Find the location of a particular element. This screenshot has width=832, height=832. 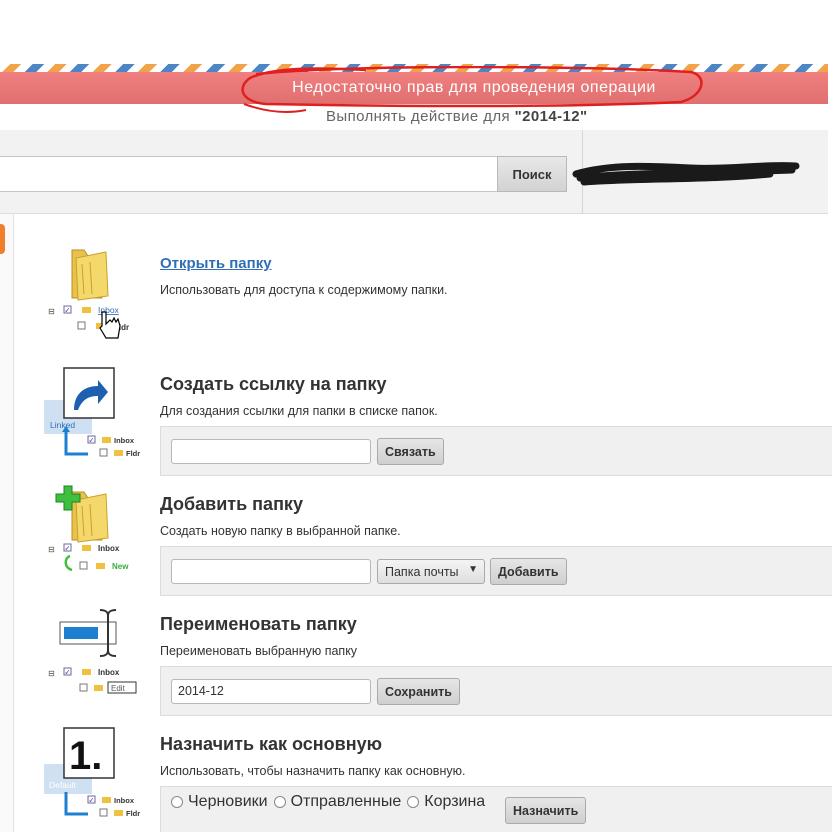

drafts-radio is located at coordinates (177, 802).